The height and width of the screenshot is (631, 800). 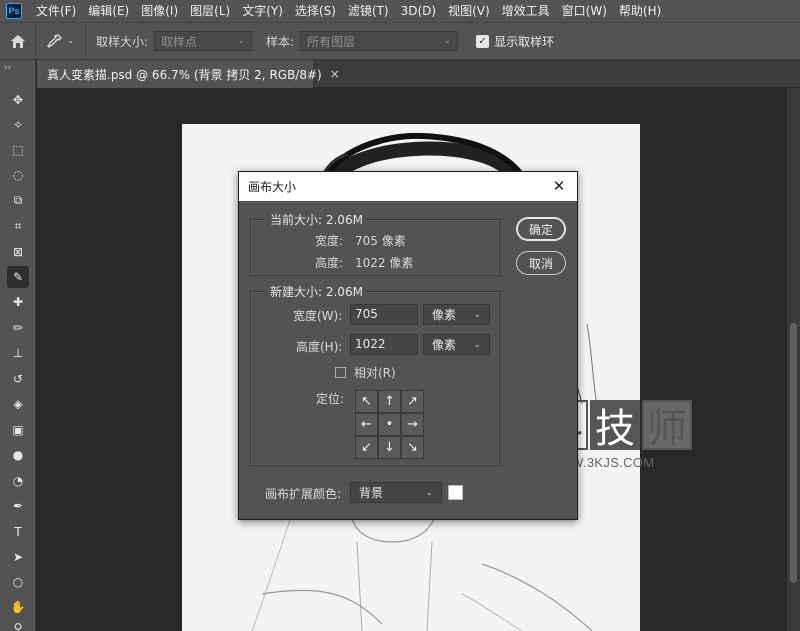 I want to click on watermark-char-2: 技, so click(x=615, y=426).